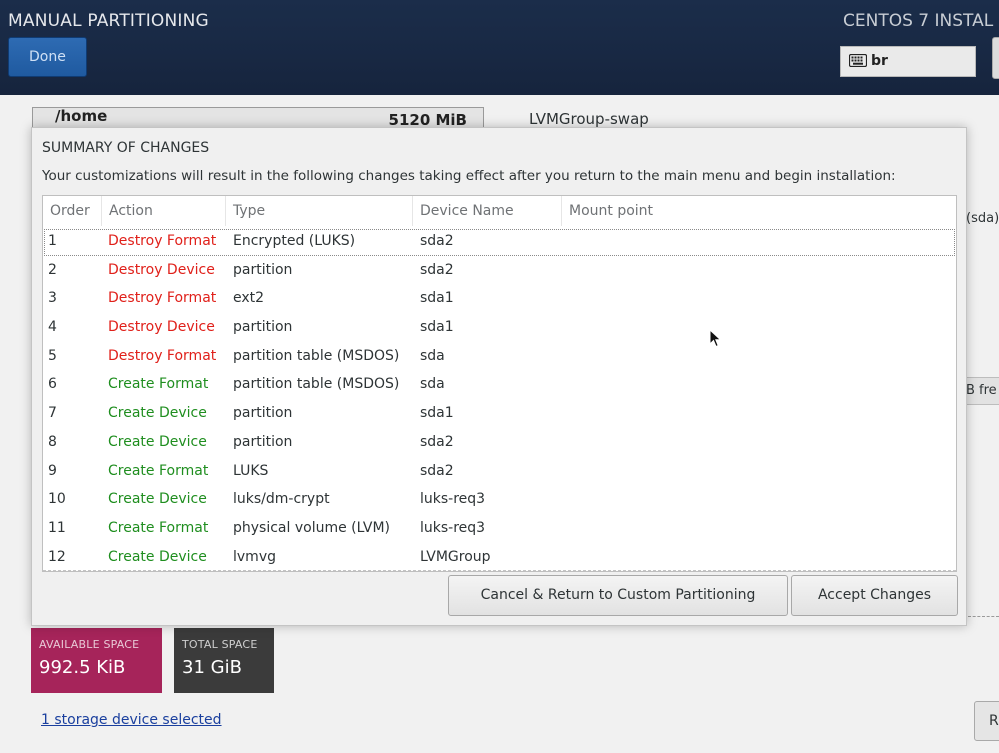 This screenshot has width=999, height=753. I want to click on done-button: Done, so click(47, 57).